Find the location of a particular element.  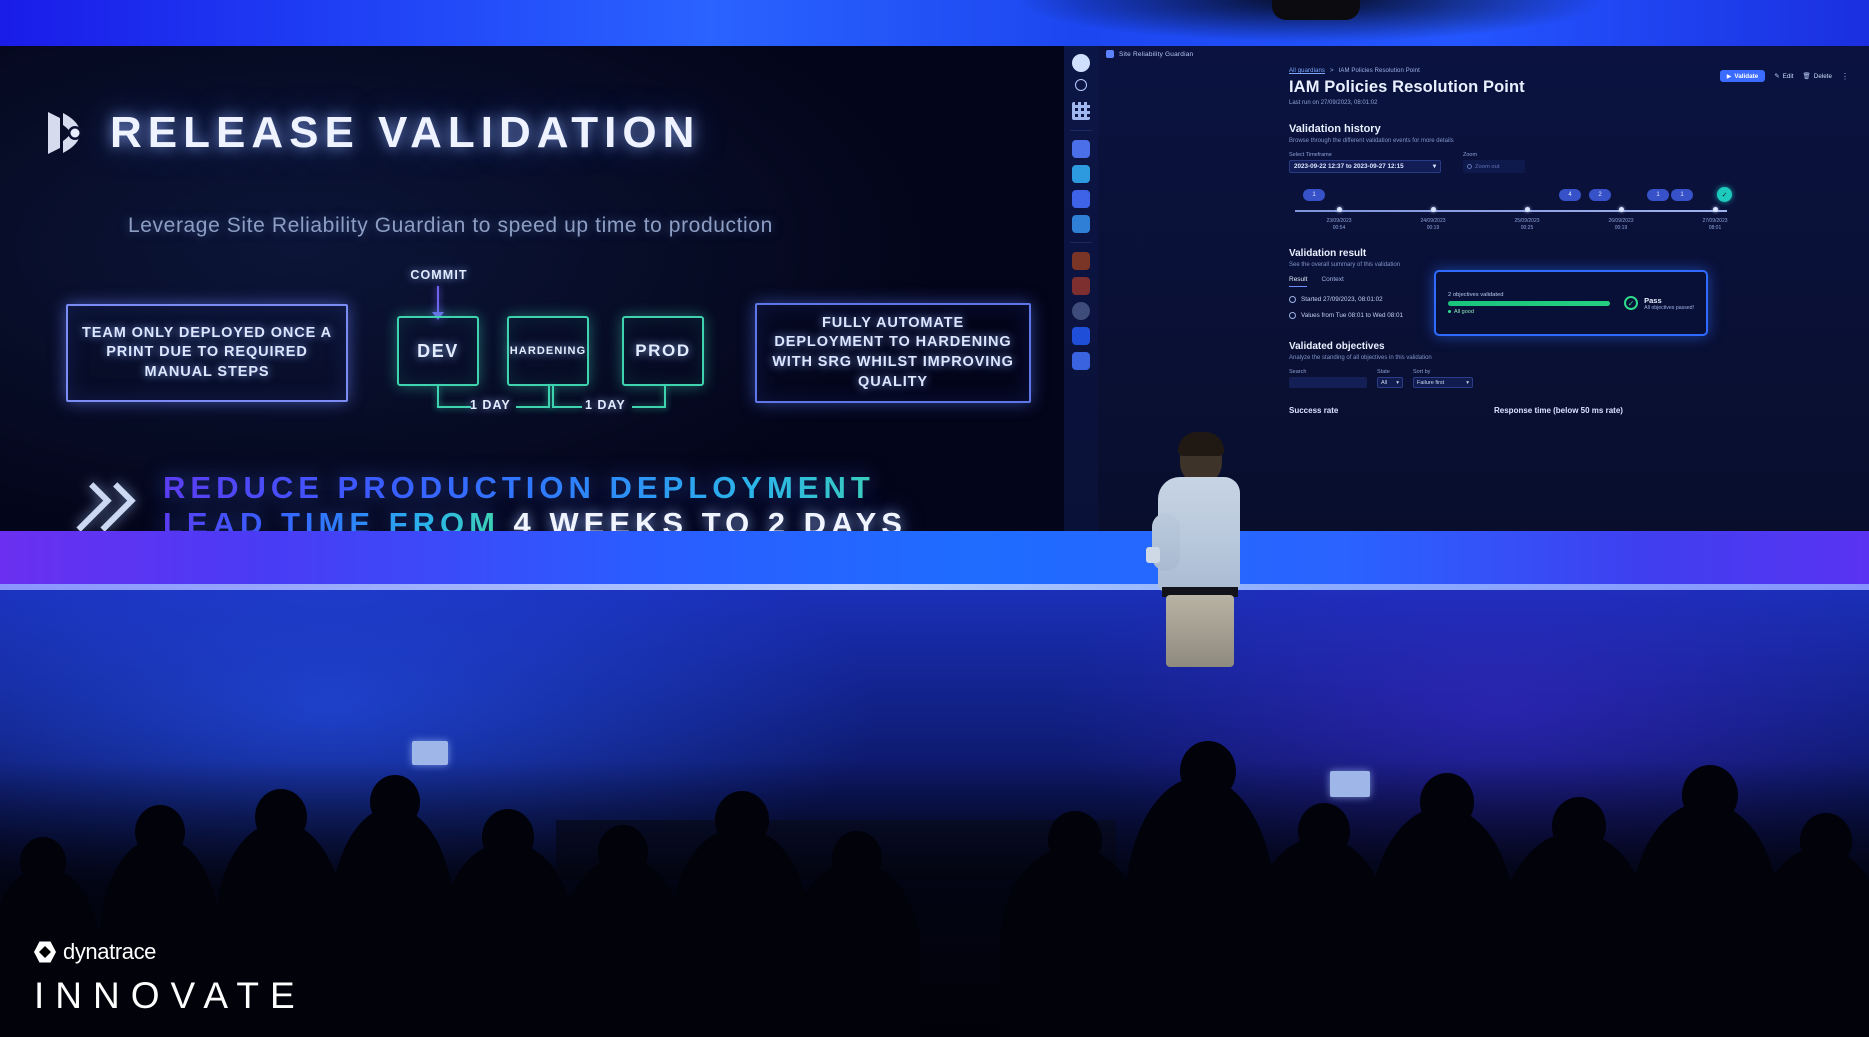

app-icon-site-reliability-guardian is located at coordinates (1081, 361).